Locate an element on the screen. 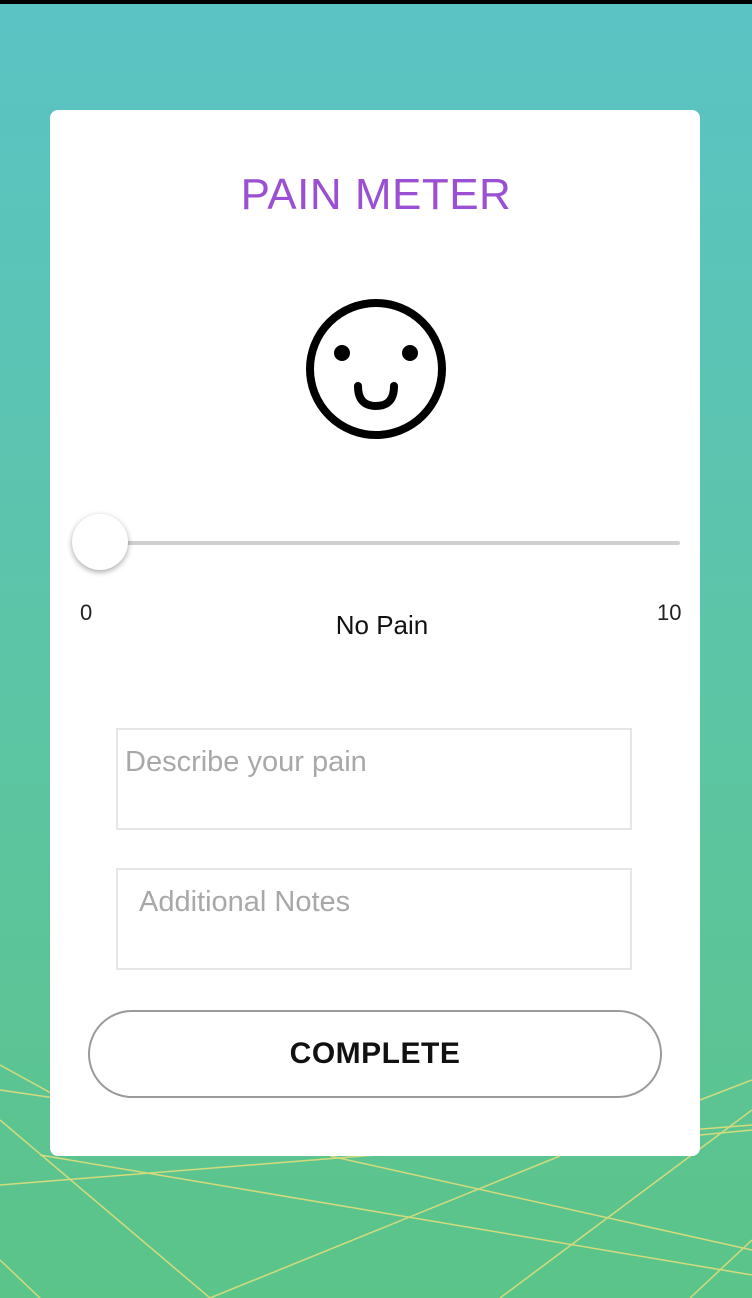 The height and width of the screenshot is (1298, 752). pain-level-label: No Pain is located at coordinates (382, 625).